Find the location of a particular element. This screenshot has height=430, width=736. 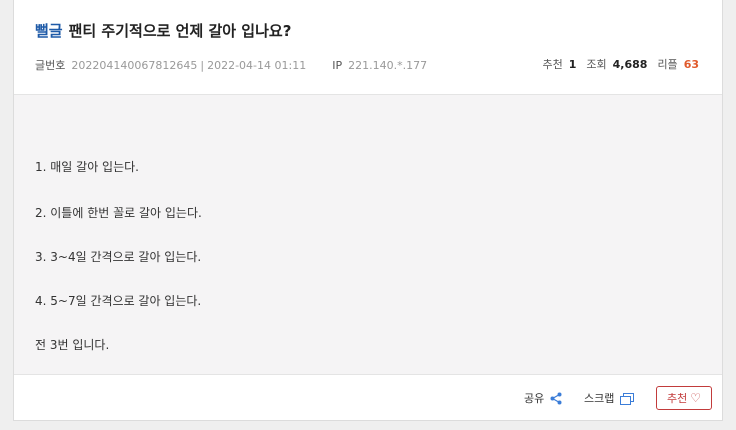

post-date: 2022-04-14 01:11 is located at coordinates (257, 65).